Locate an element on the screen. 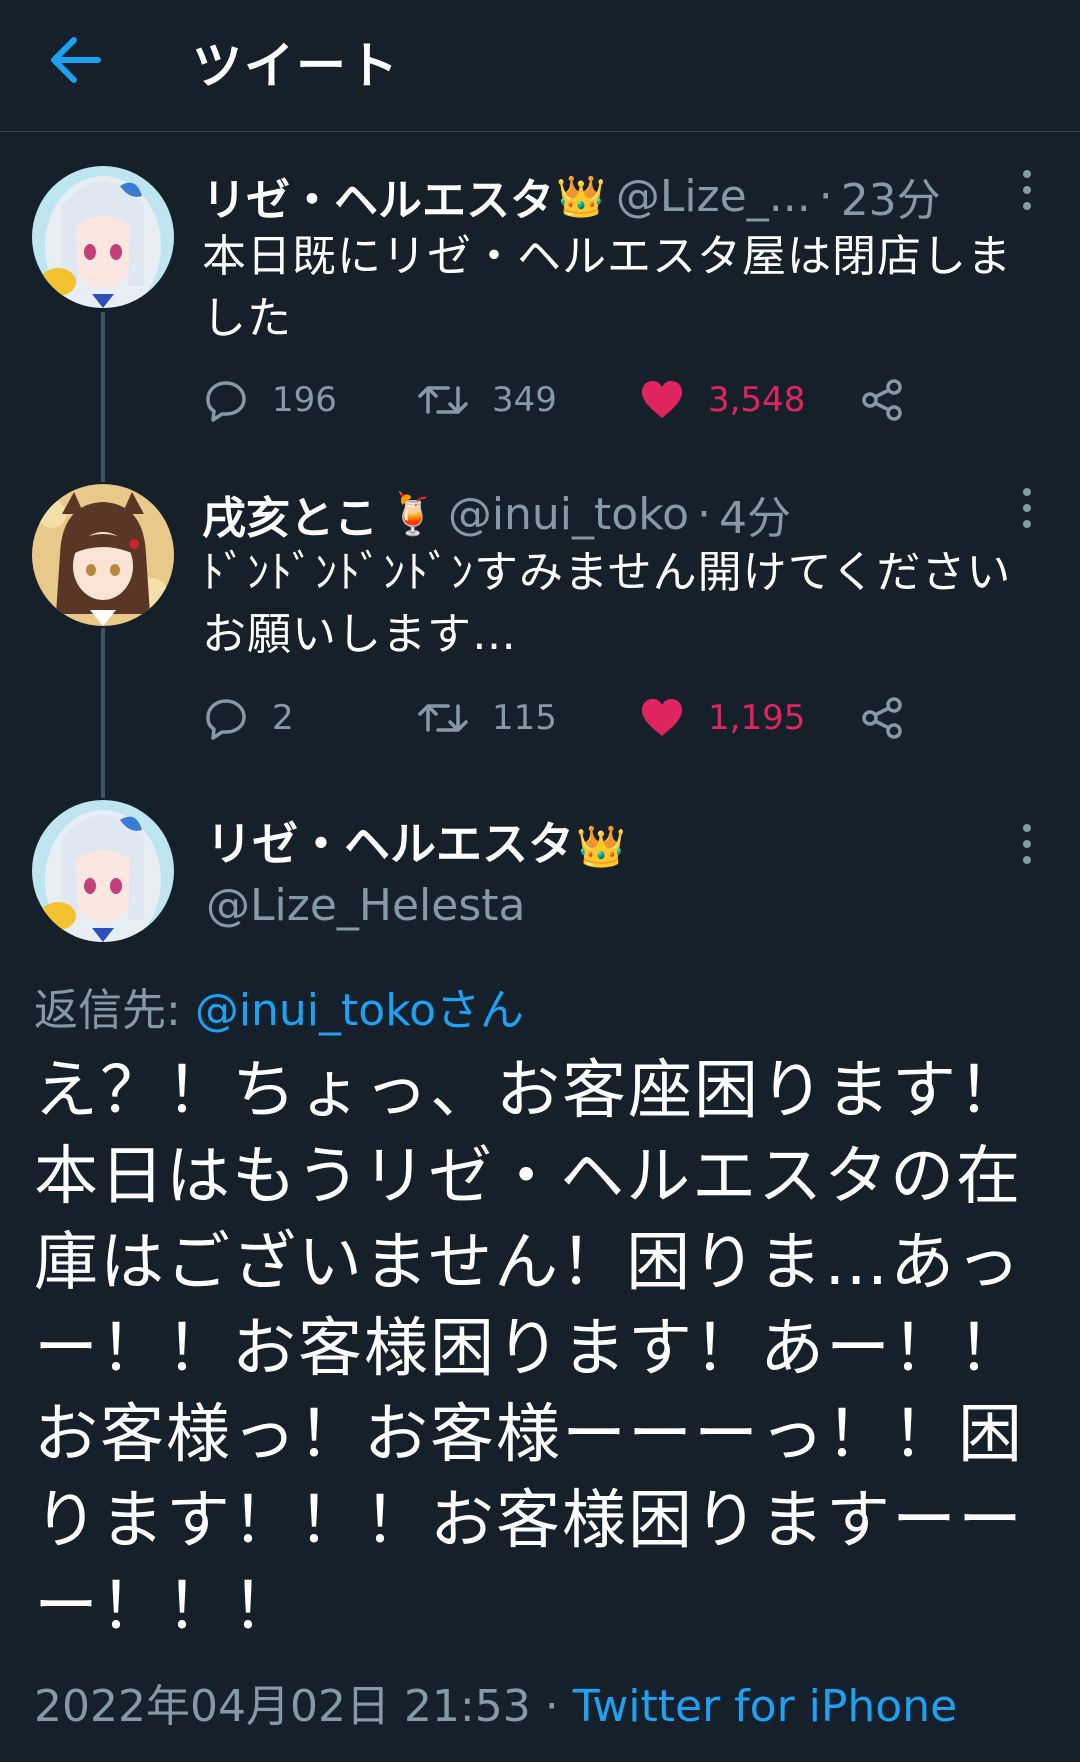 The image size is (1080, 1762). timestamp: 2022年04月02日 21:53 is located at coordinates (282, 1706).